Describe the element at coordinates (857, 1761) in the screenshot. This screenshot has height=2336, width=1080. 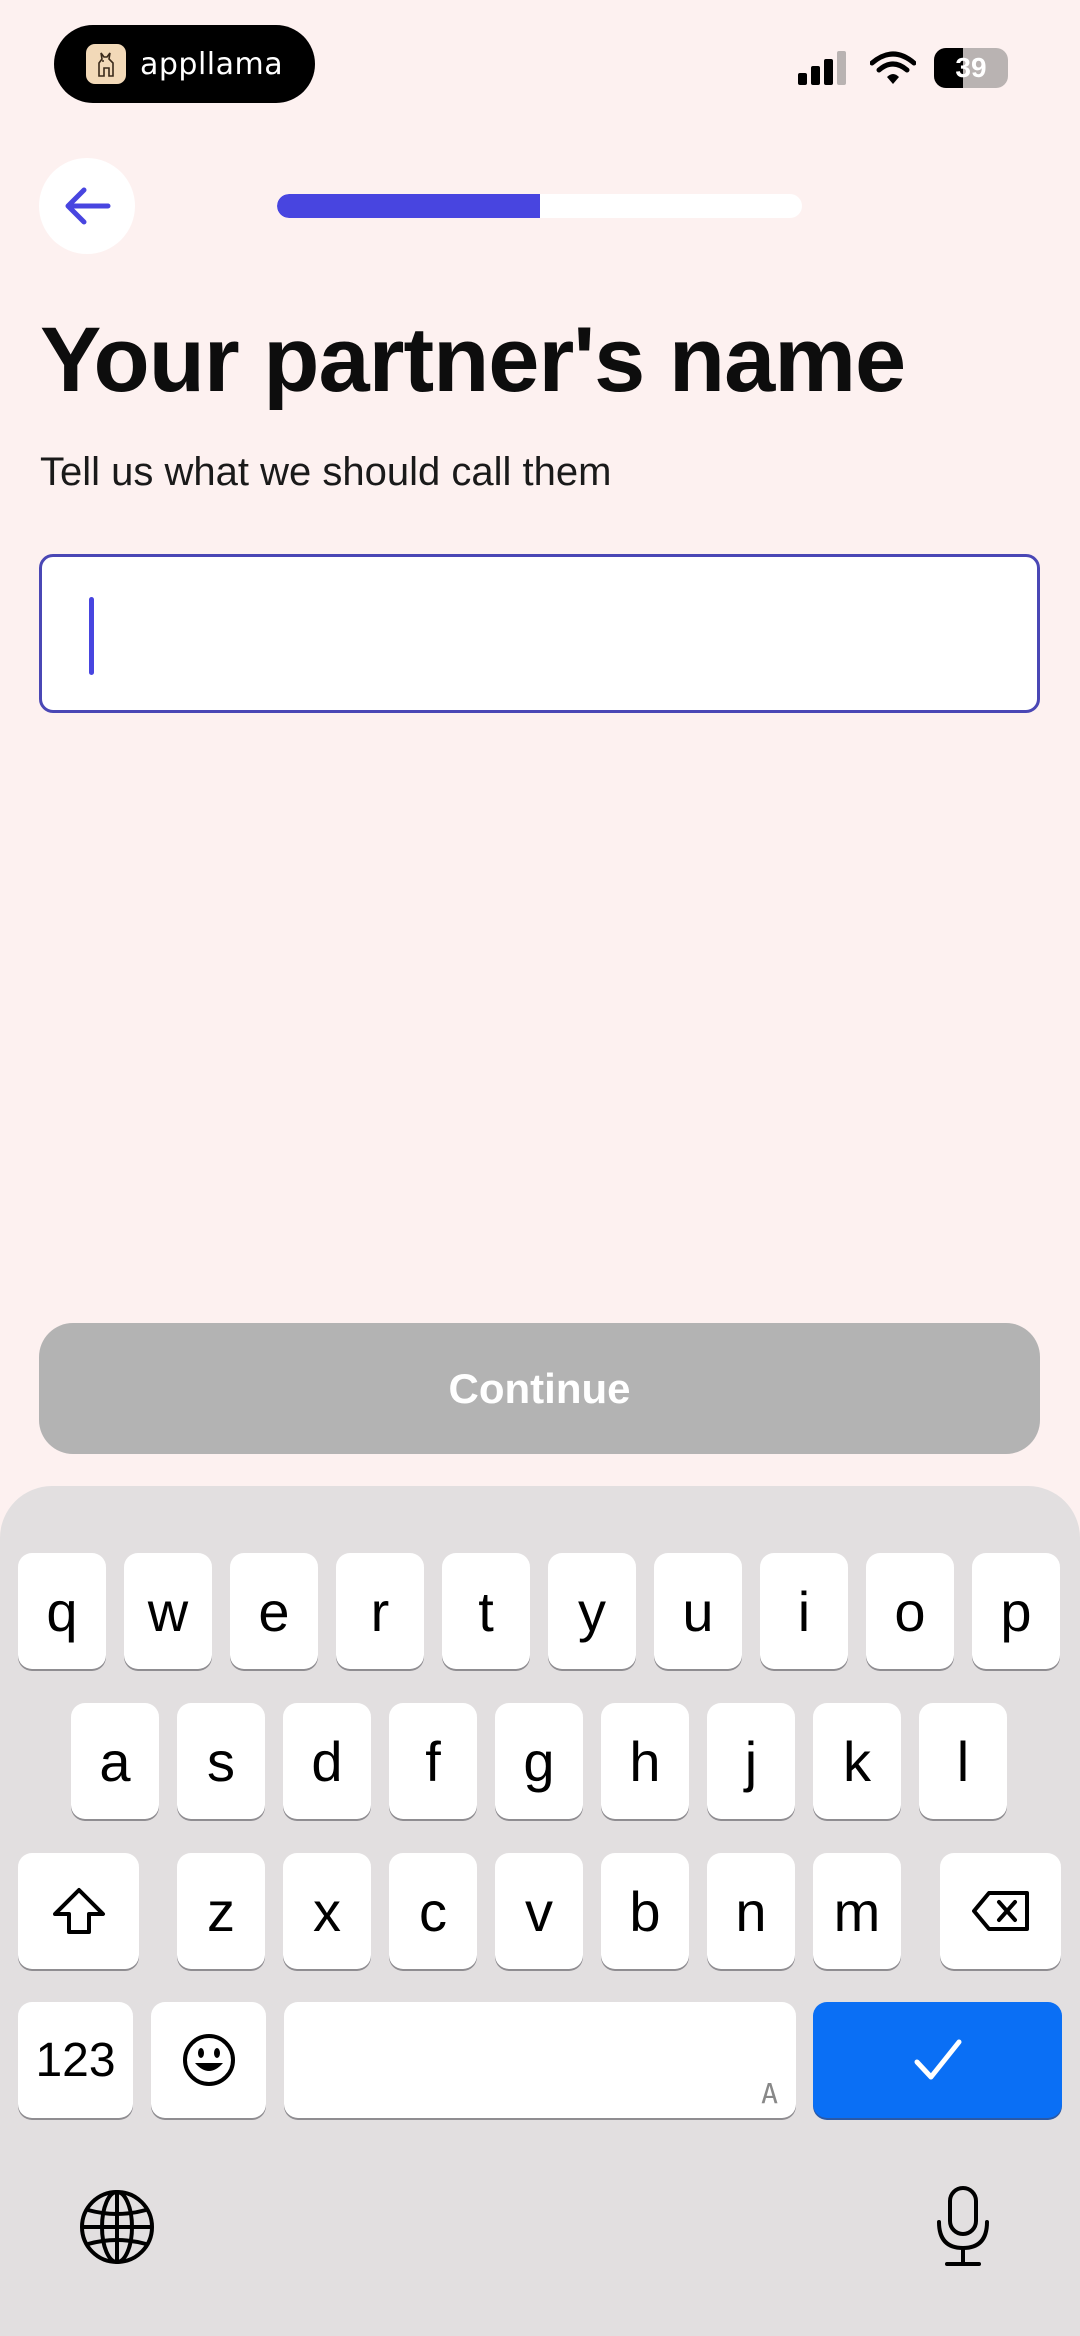
I see `key-k: k` at that location.